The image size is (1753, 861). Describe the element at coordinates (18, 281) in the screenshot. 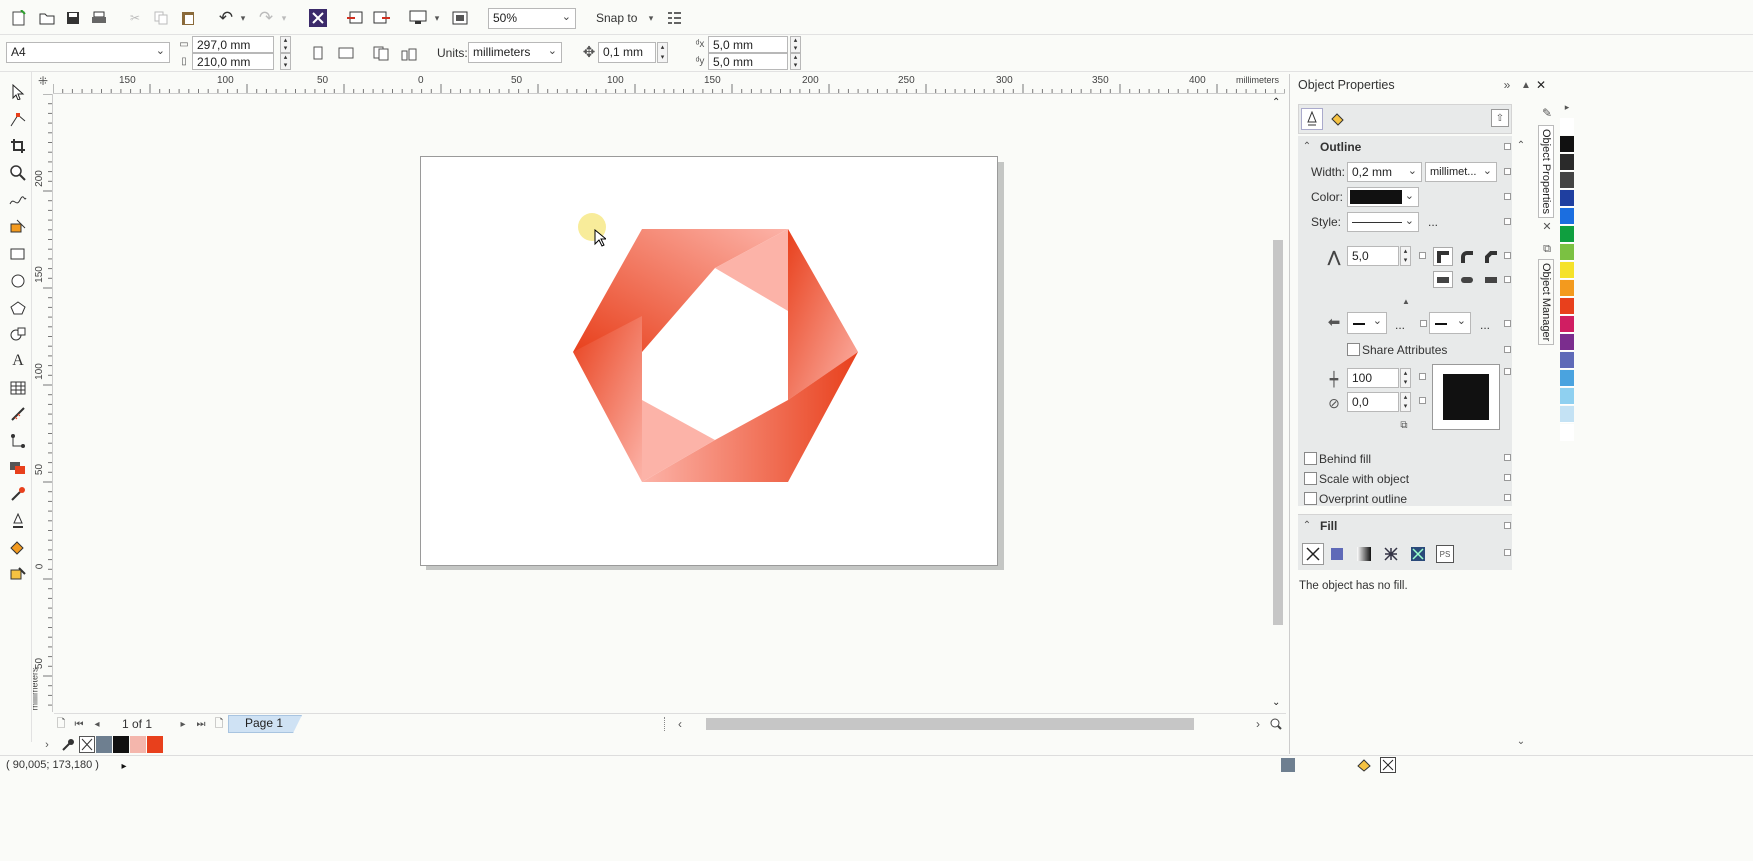

I see `ellipse-tool-icon` at that location.